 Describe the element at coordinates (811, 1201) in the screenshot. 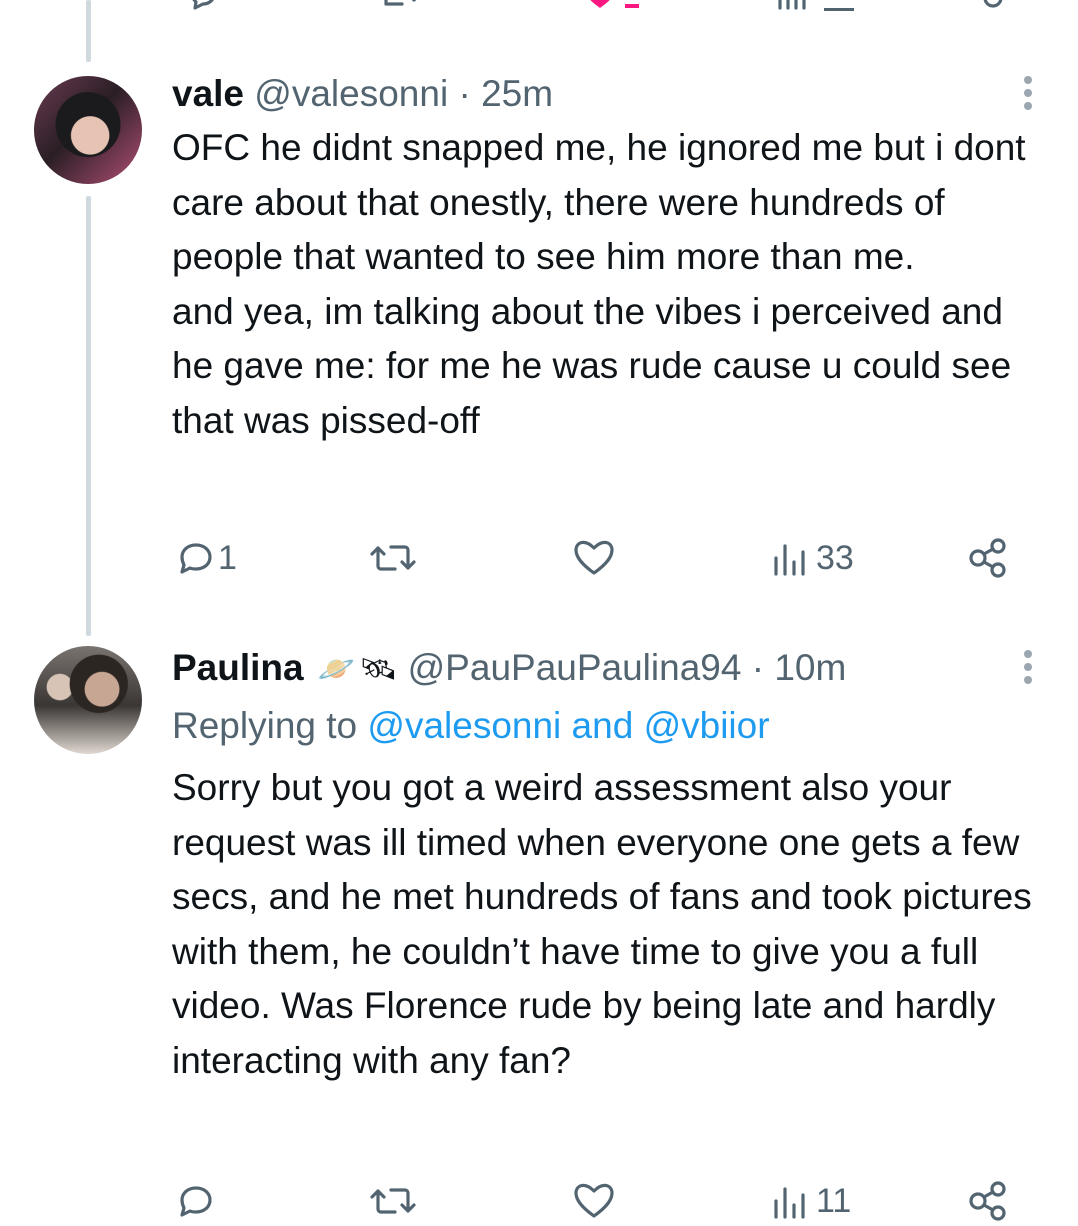

I see `views-button: 11` at that location.